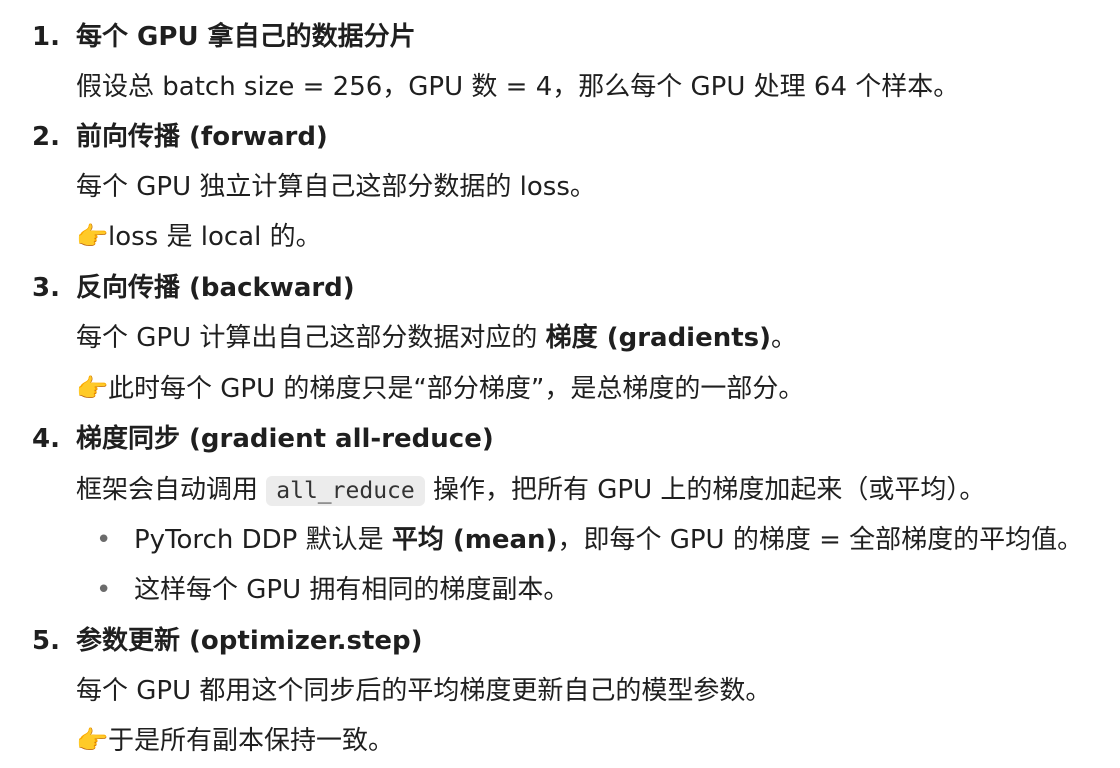 This screenshot has height=768, width=1120. Describe the element at coordinates (285, 439) in the screenshot. I see `step-title: 梯度同步 (gradient all-reduce)` at that location.